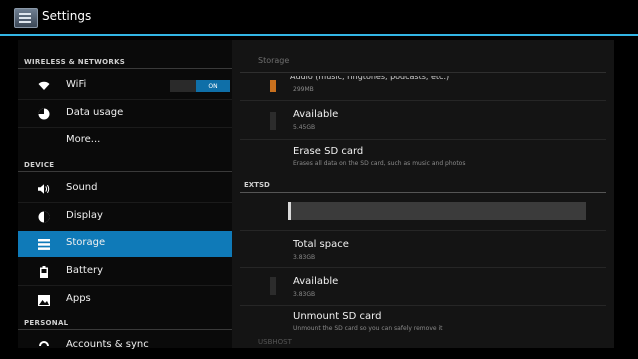  I want to click on sidebar-item-label: Data usage, so click(95, 112).